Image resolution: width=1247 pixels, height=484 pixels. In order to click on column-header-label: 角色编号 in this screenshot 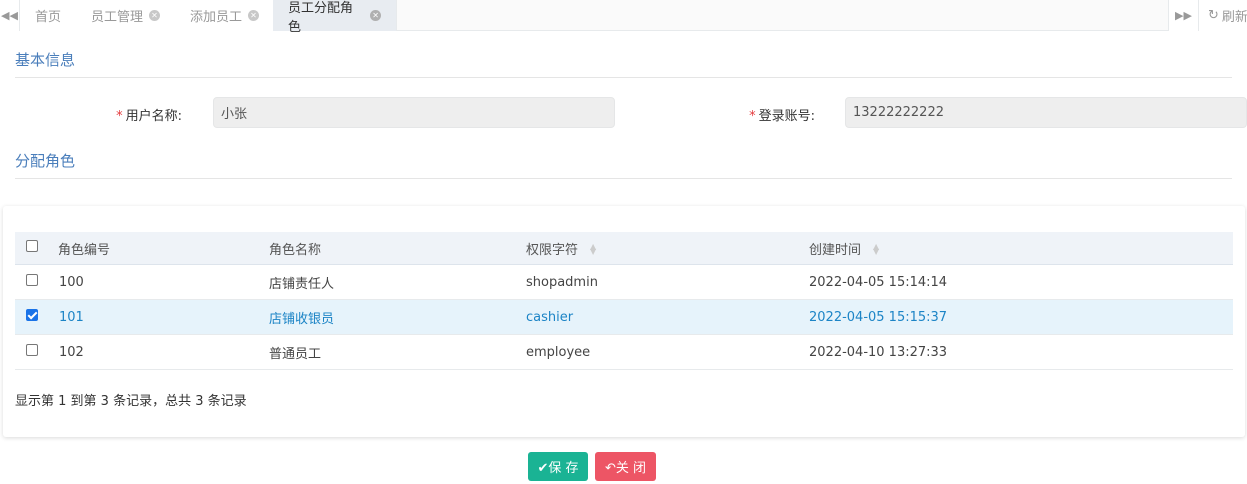, I will do `click(84, 250)`.